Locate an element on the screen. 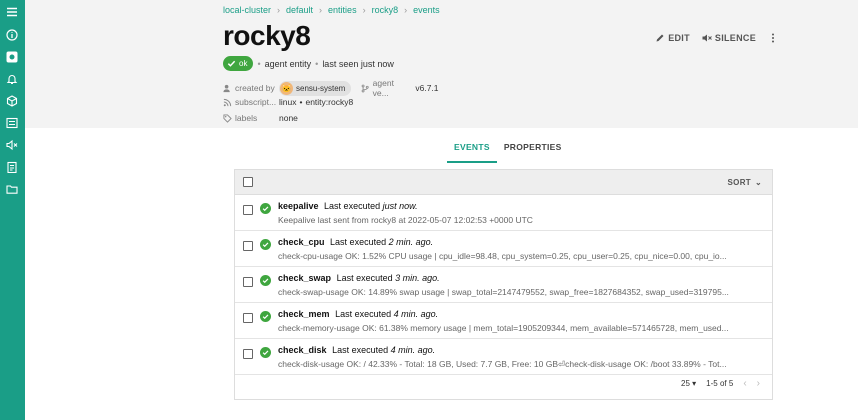  rss-icon is located at coordinates (227, 102).